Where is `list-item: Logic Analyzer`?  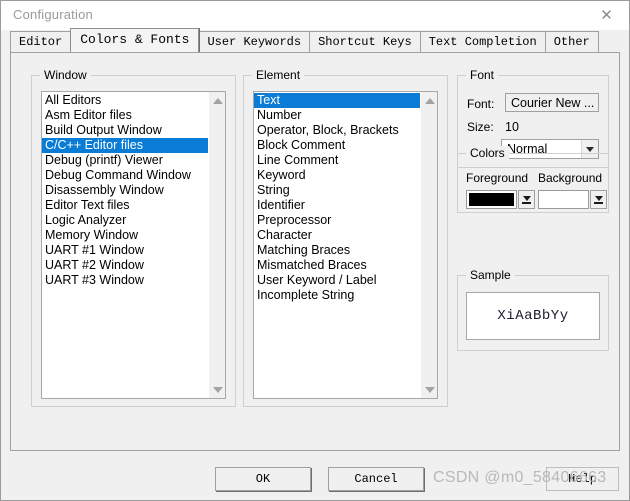
list-item: Logic Analyzer is located at coordinates (125, 220).